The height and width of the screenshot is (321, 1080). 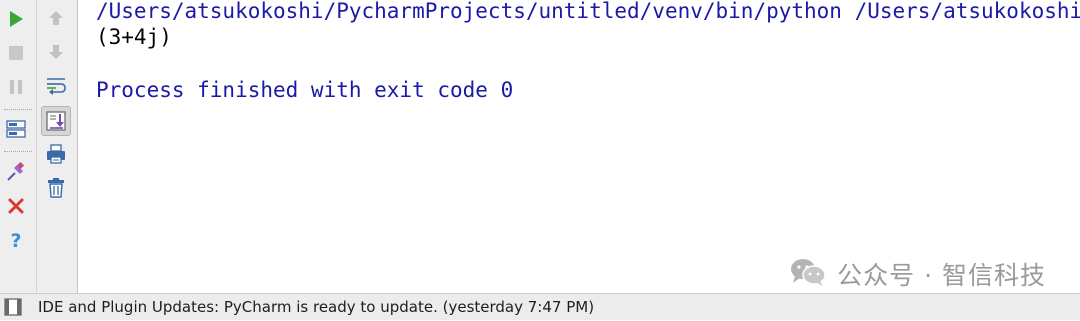 I want to click on wechat-icon, so click(x=808, y=274).